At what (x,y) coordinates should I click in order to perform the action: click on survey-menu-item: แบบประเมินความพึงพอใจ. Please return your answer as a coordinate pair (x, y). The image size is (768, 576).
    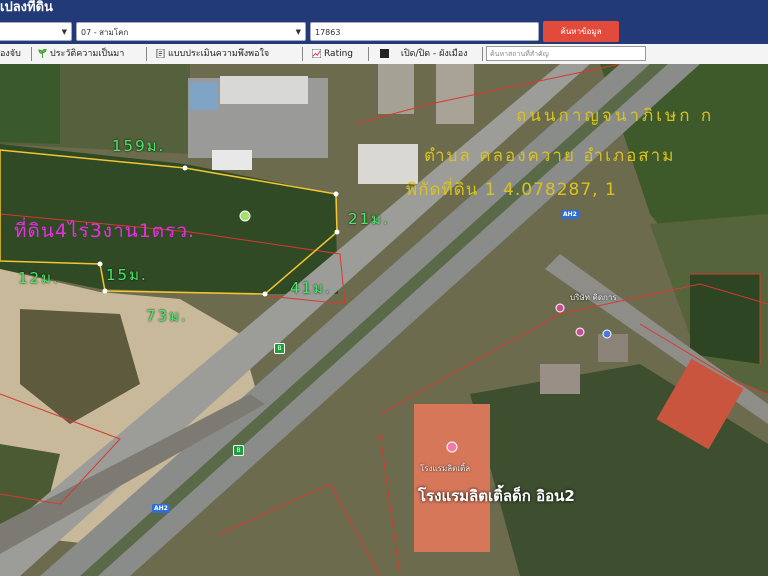
    Looking at the image, I should click on (212, 54).